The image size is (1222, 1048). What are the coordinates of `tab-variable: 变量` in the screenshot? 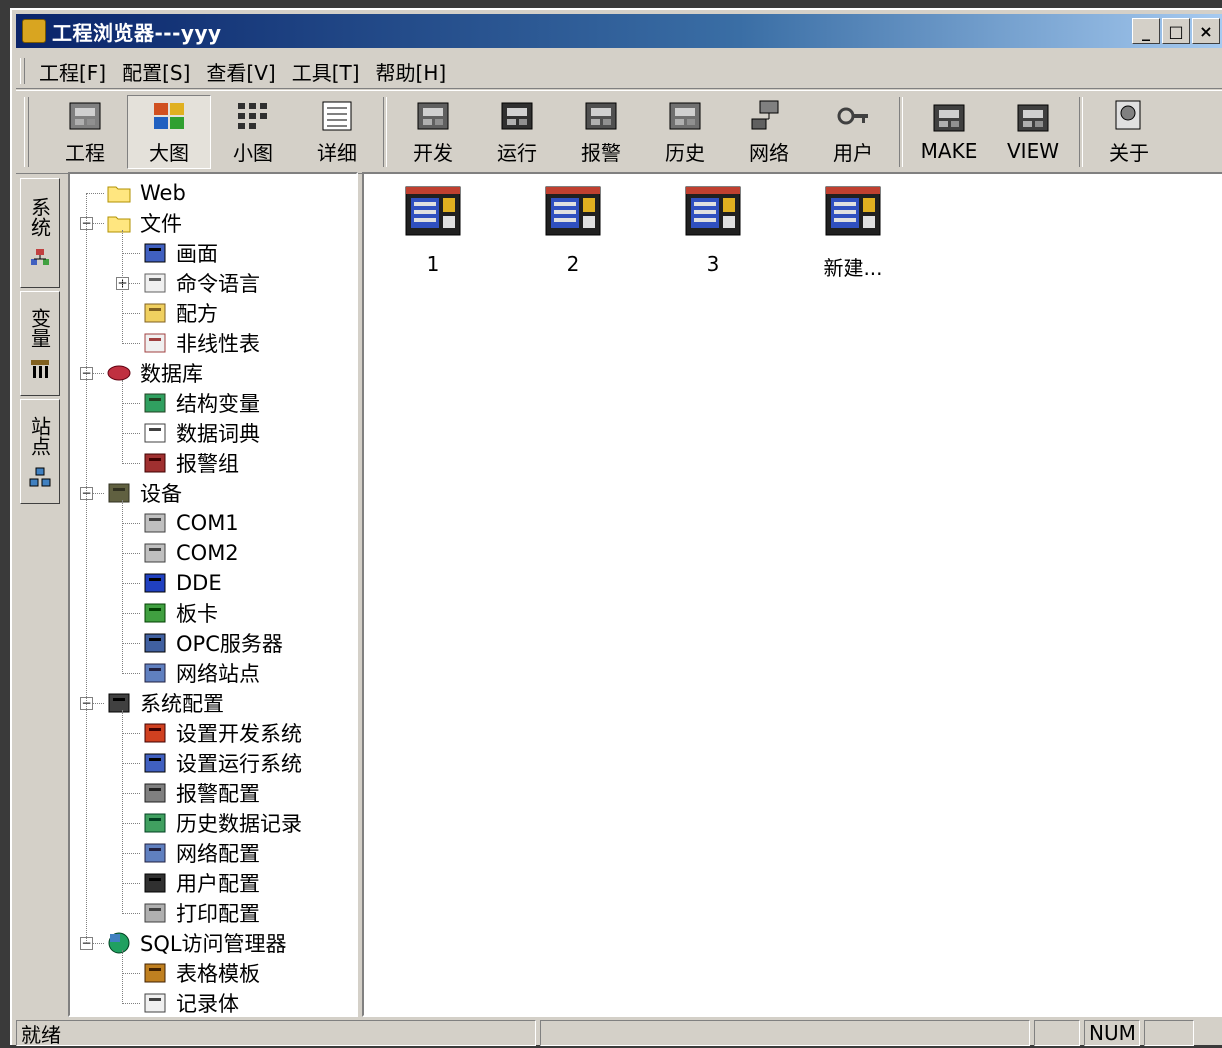 It's located at (40, 343).